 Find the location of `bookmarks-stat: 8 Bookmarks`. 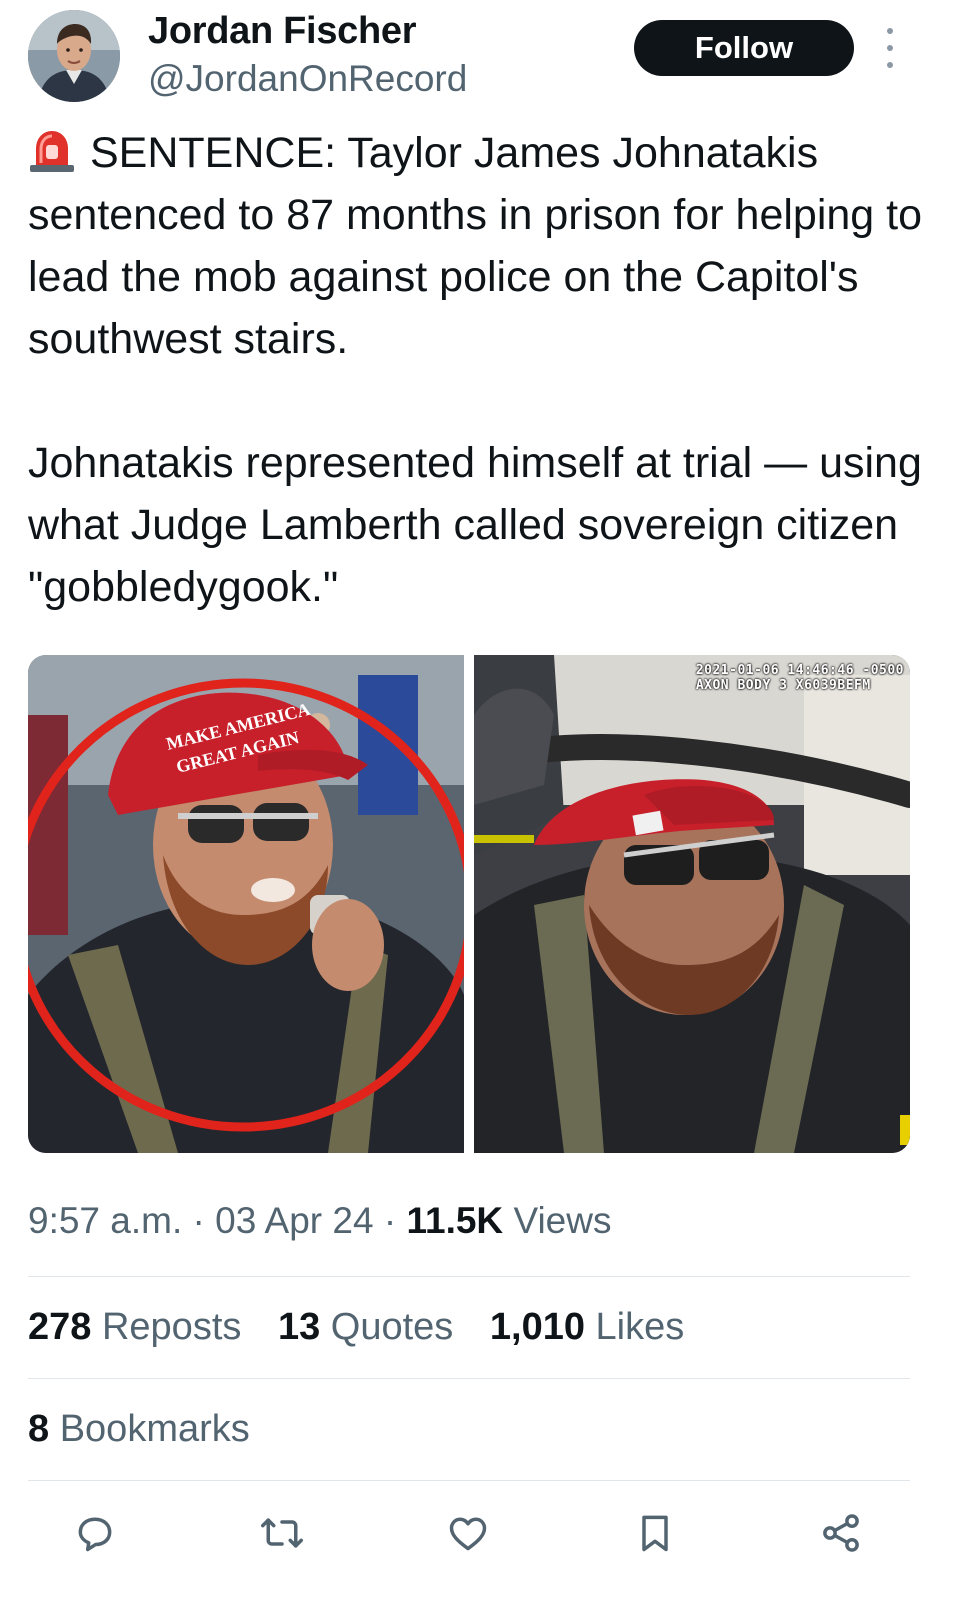

bookmarks-stat: 8 Bookmarks is located at coordinates (139, 1429).